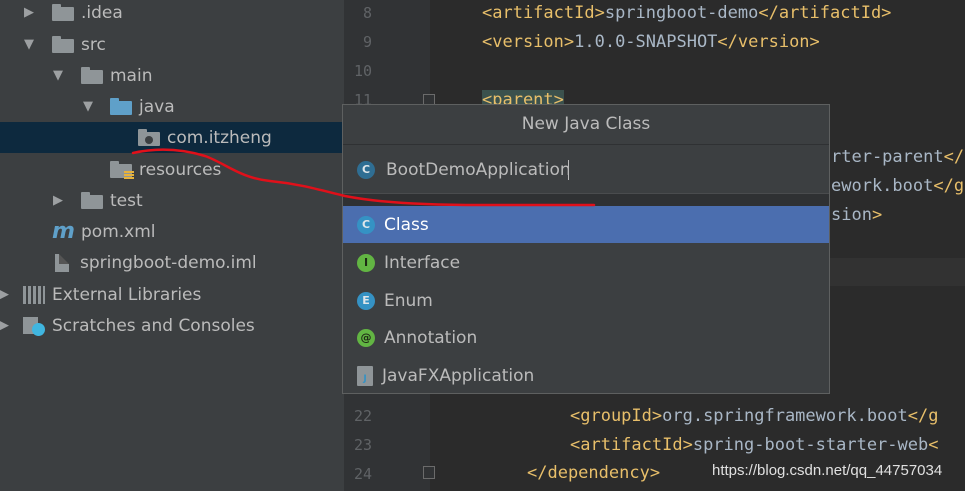  Describe the element at coordinates (651, 42) in the screenshot. I see `code-line-9: <version>1.0.0-SNAPSHOT</version>` at that location.